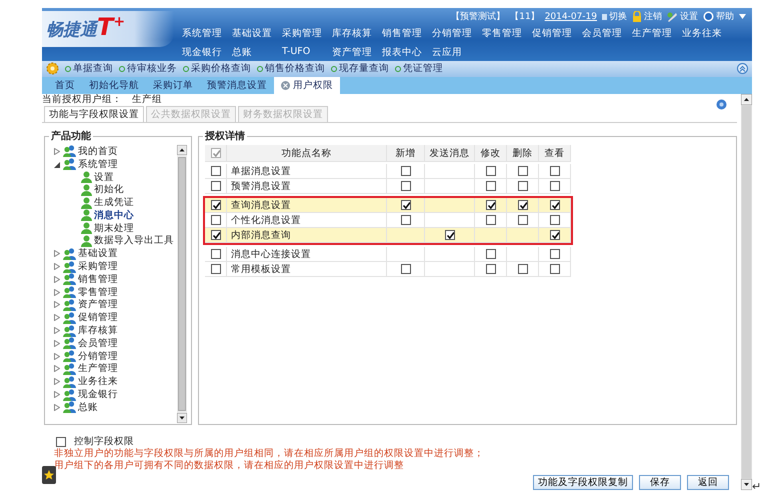 Image resolution: width=771 pixels, height=503 pixels. Describe the element at coordinates (708, 482) in the screenshot. I see `action-button: 返回` at that location.